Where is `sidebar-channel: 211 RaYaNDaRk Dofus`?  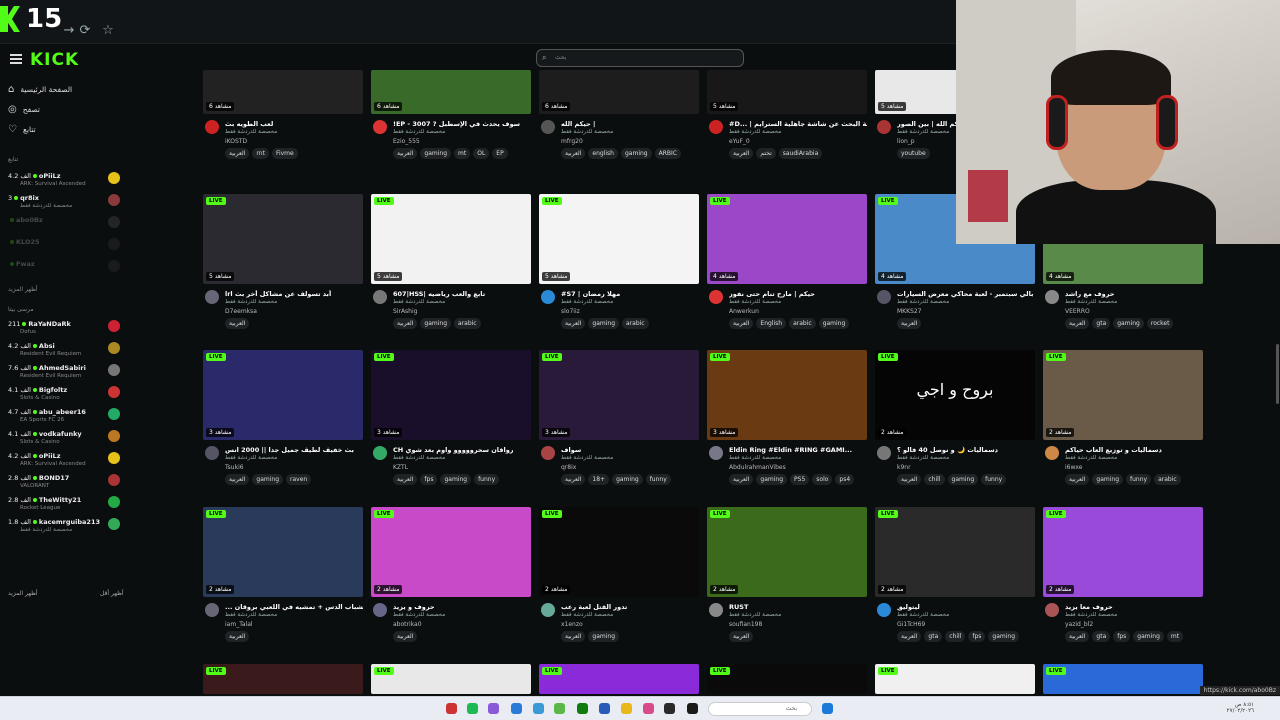 sidebar-channel: 211 RaYaNDaRk Dofus is located at coordinates (64, 330).